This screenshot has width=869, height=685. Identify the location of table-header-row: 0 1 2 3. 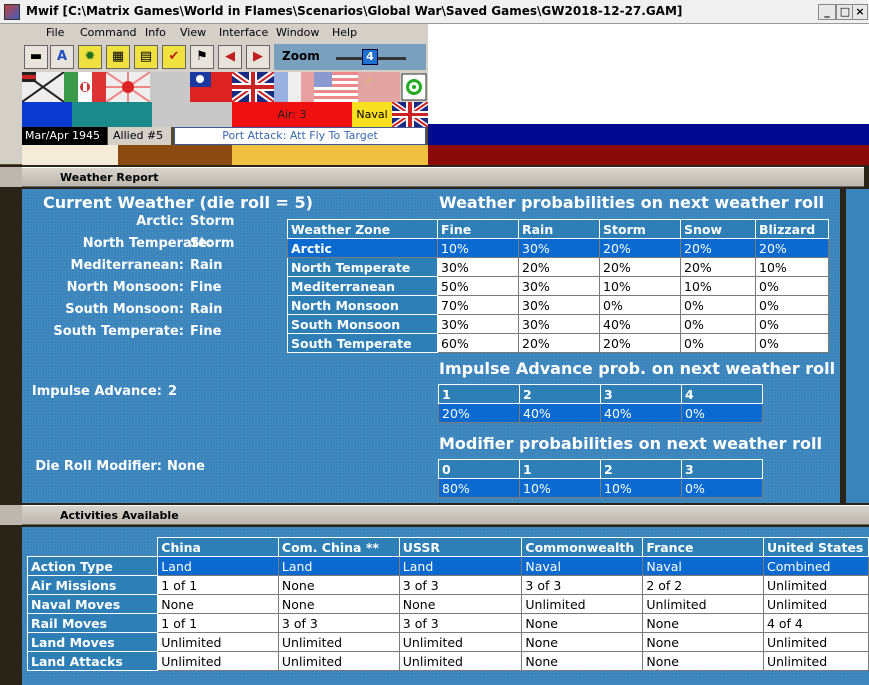
(600, 469).